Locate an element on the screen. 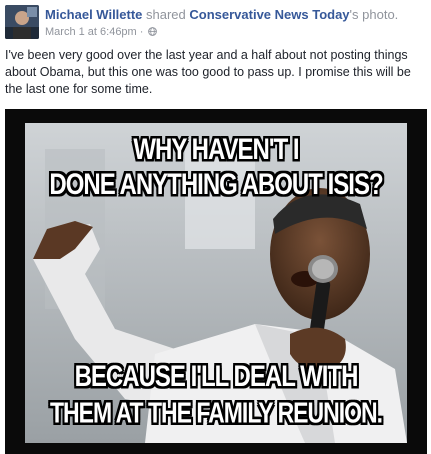  meme-bottom-line-1: BECAUSE I'LL DEAL WITH is located at coordinates (216, 376).